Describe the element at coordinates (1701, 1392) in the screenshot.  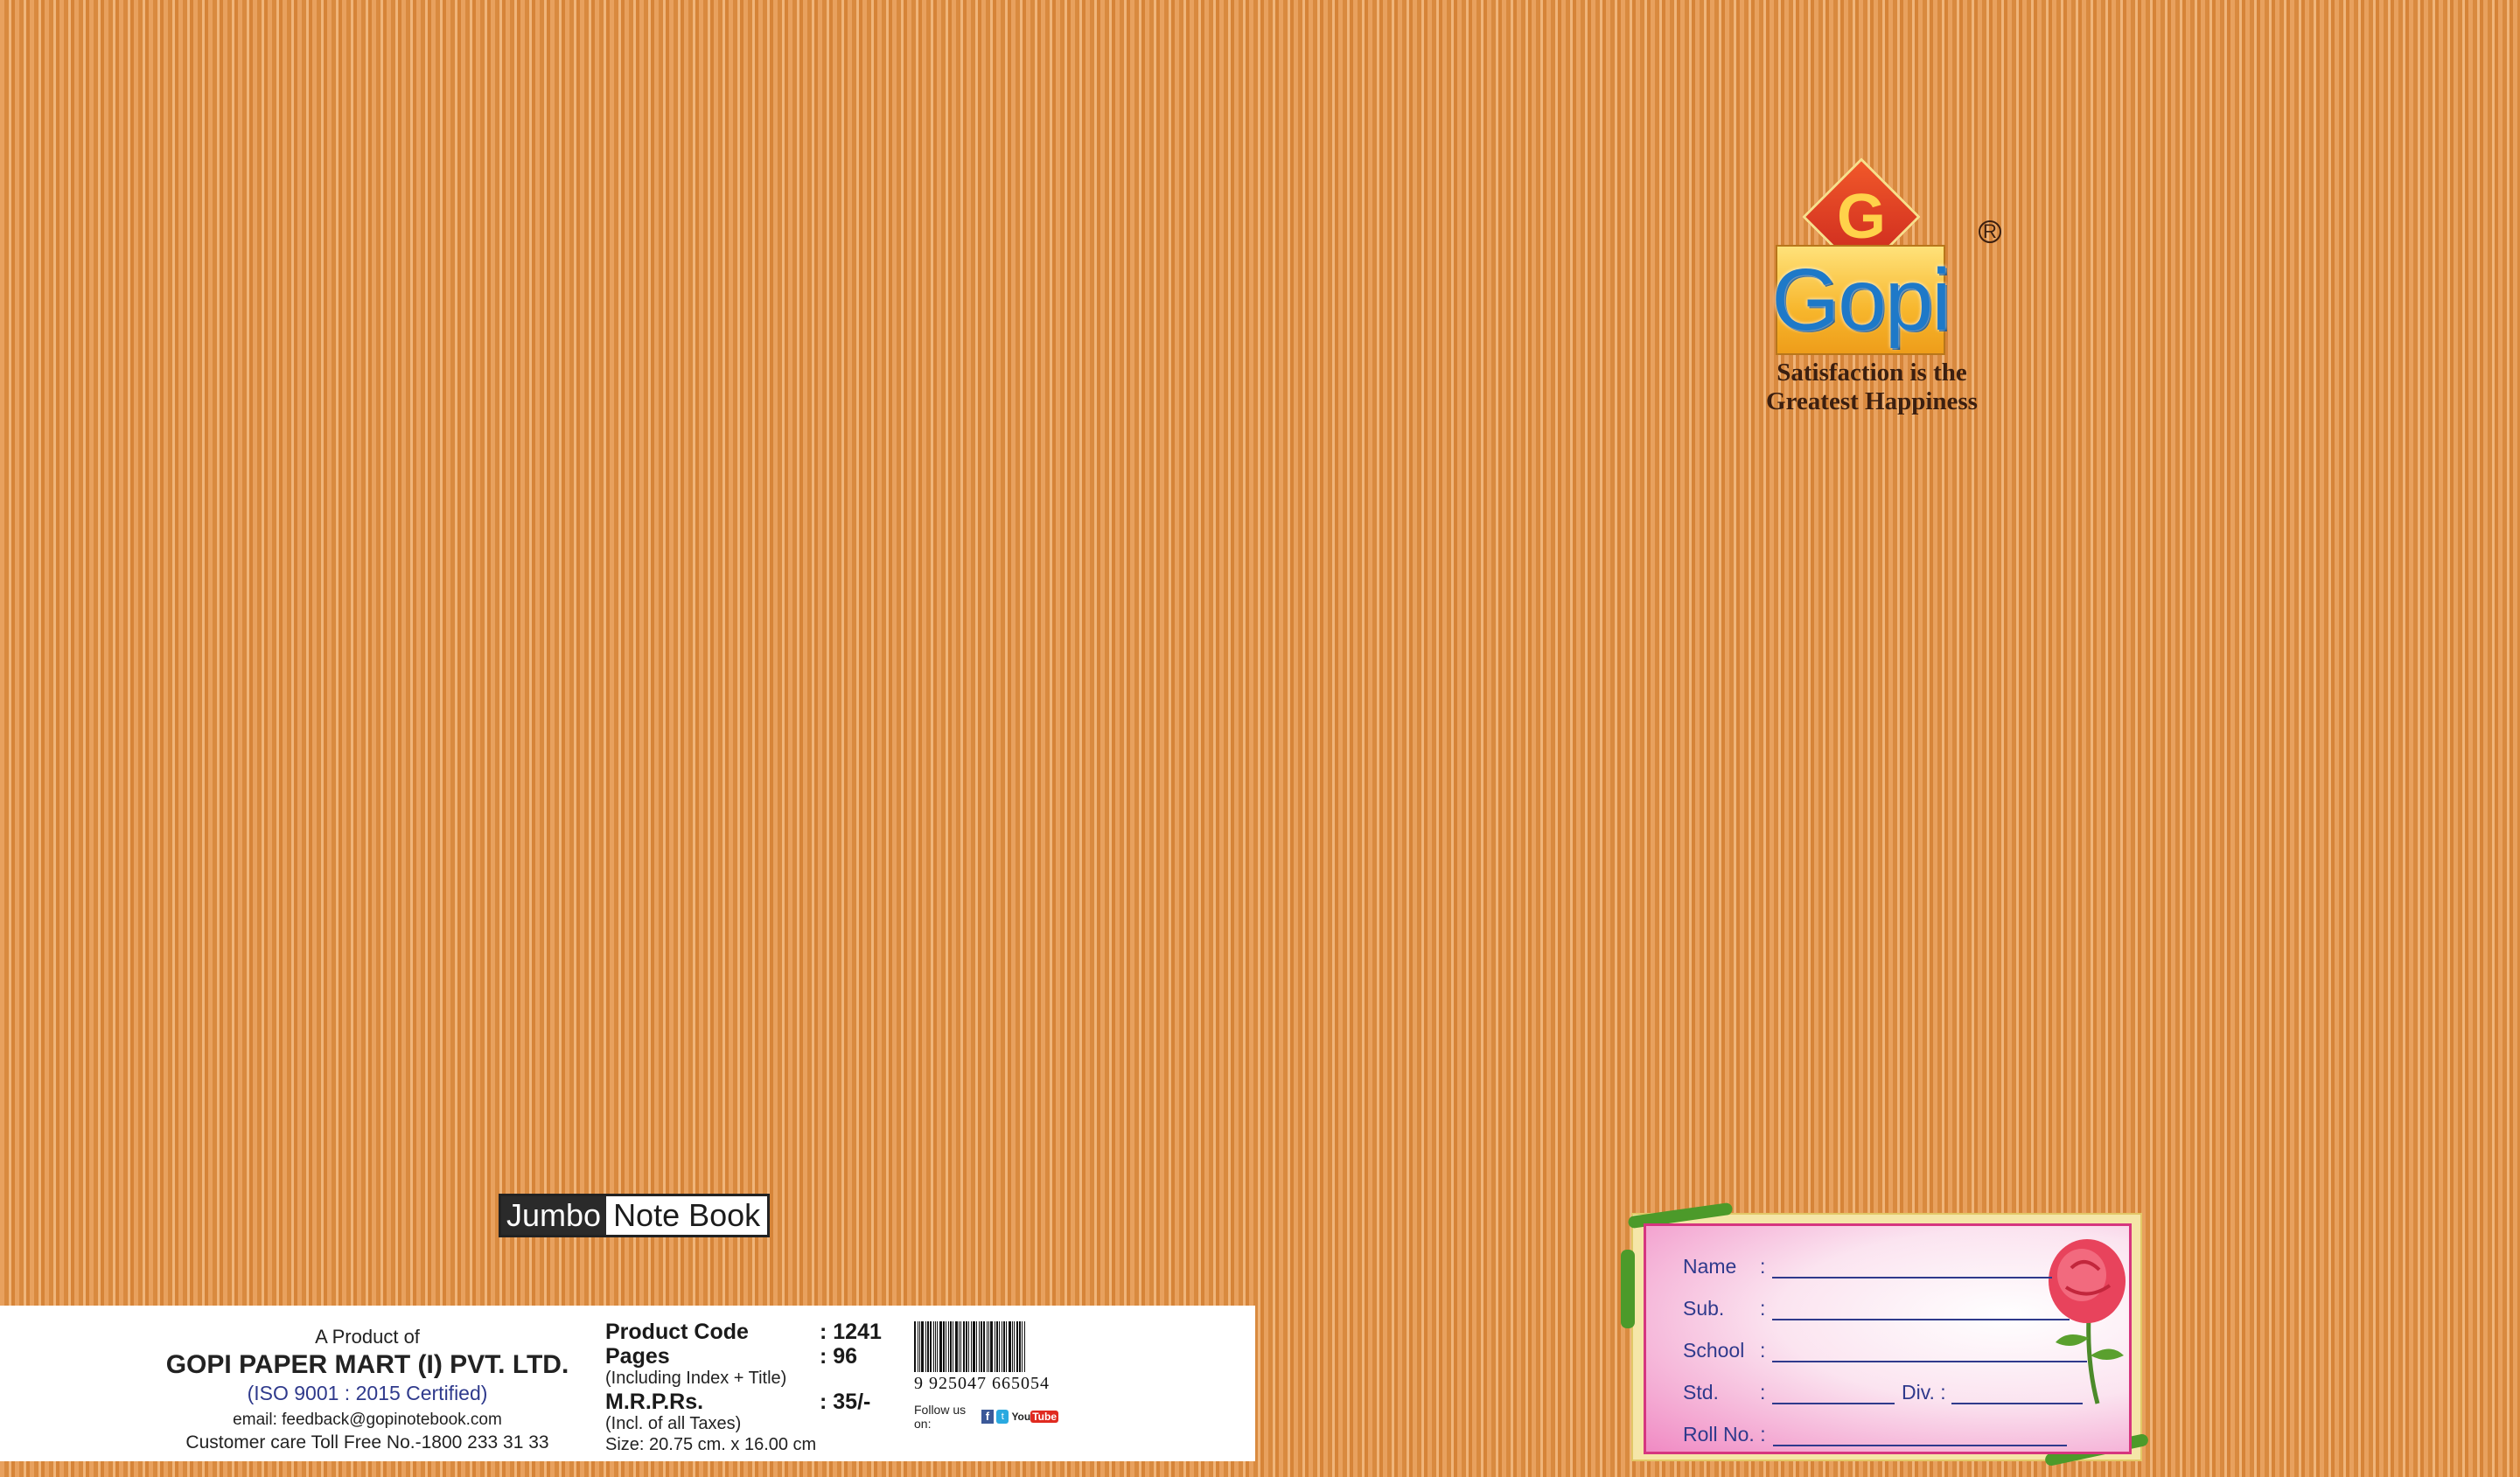
I see `form-std-label: Std.` at that location.